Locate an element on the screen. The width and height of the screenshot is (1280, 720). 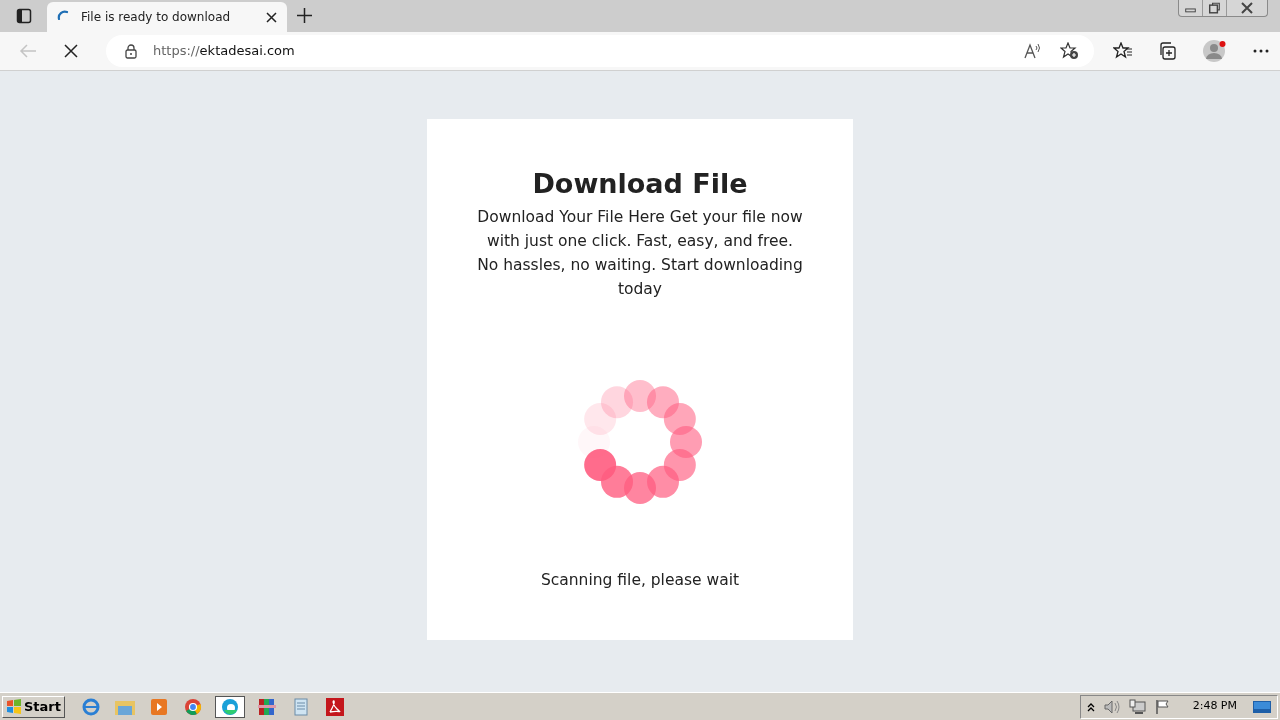
address-bar: https://ektadesai.com is located at coordinates (600, 51).